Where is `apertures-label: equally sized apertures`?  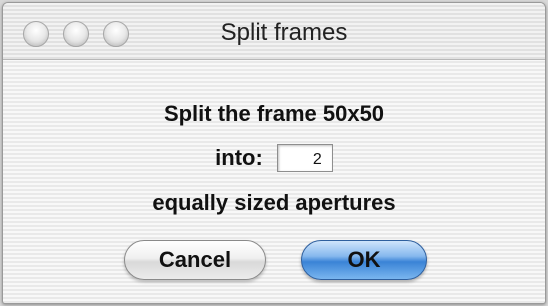
apertures-label: equally sized apertures is located at coordinates (274, 202).